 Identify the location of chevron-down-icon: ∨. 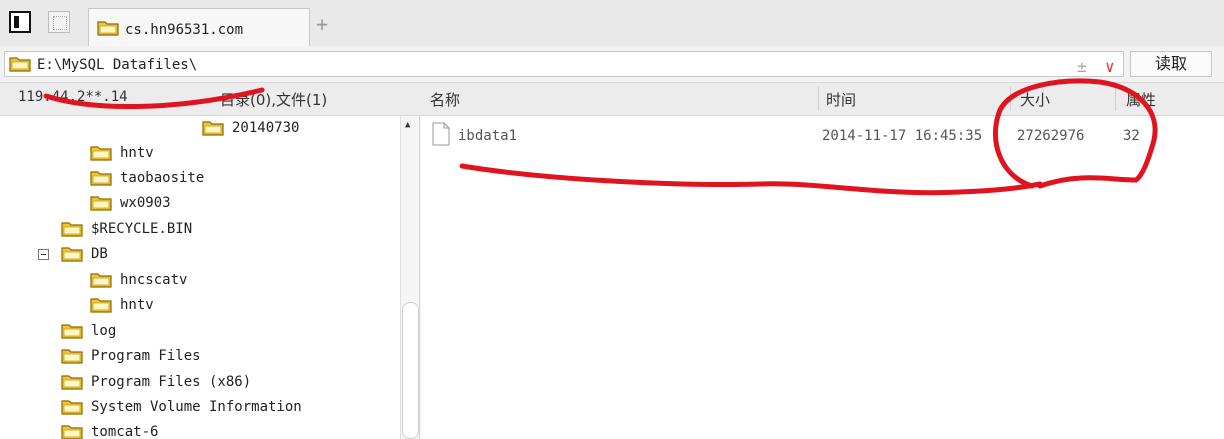
(1110, 66).